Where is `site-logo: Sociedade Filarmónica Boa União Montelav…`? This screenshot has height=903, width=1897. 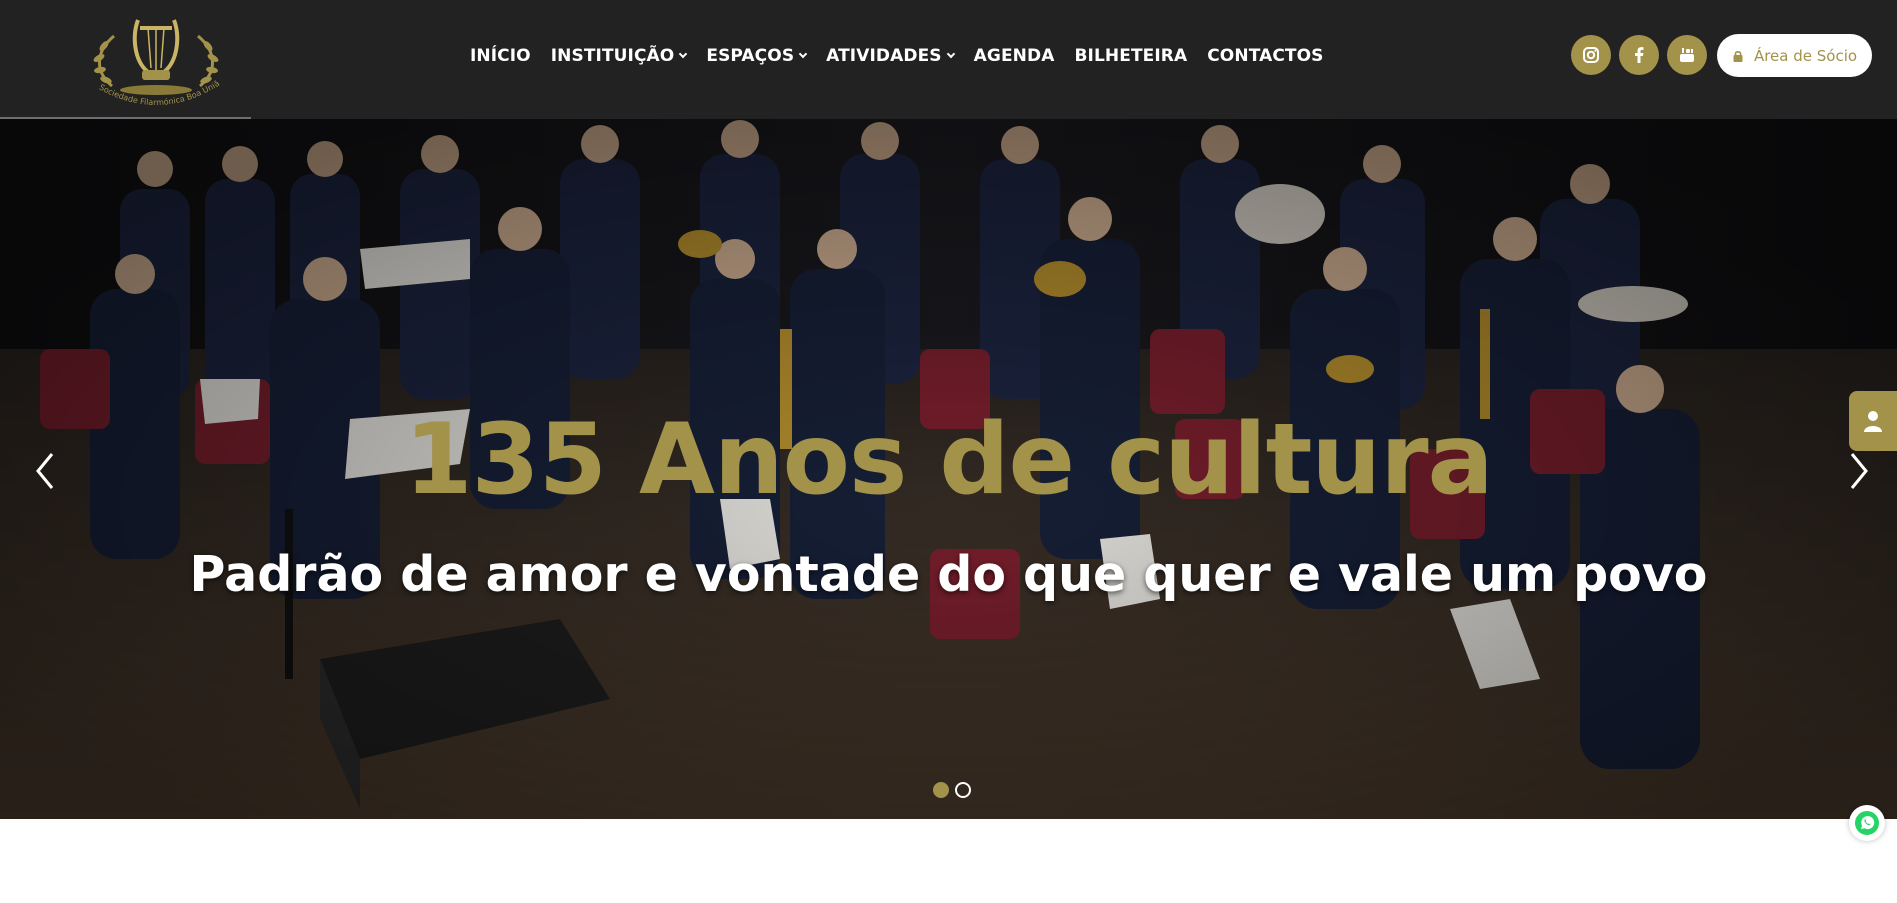
site-logo: Sociedade Filarmónica Boa União Montelav… is located at coordinates (154, 55).